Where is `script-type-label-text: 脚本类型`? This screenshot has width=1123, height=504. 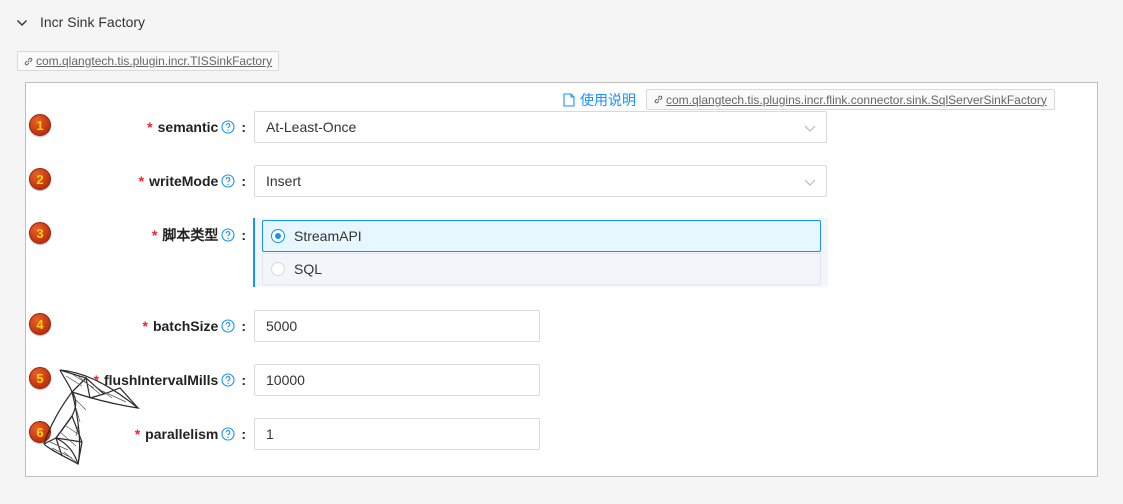 script-type-label-text: 脚本类型 is located at coordinates (190, 235).